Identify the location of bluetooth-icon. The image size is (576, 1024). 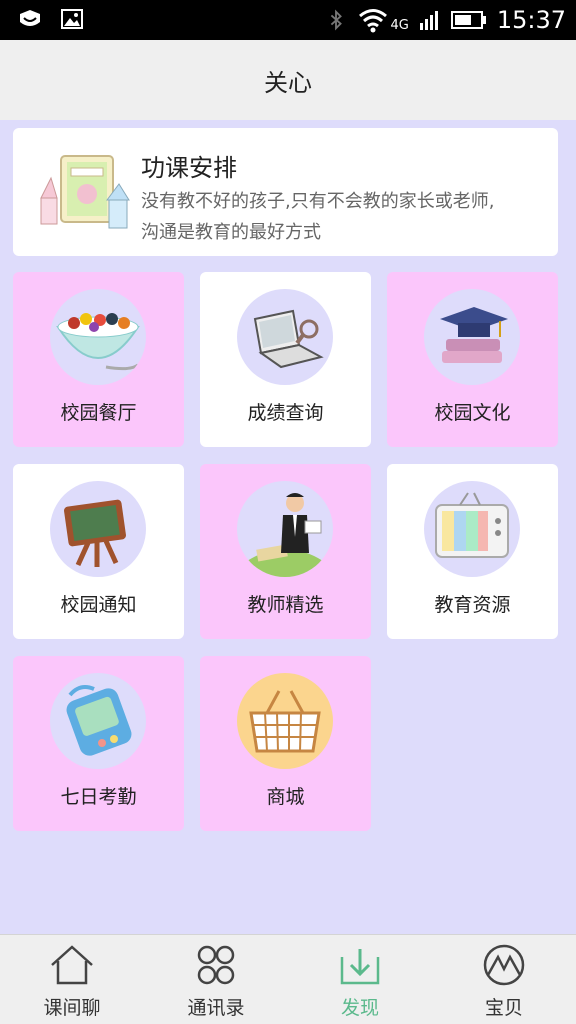
(337, 20).